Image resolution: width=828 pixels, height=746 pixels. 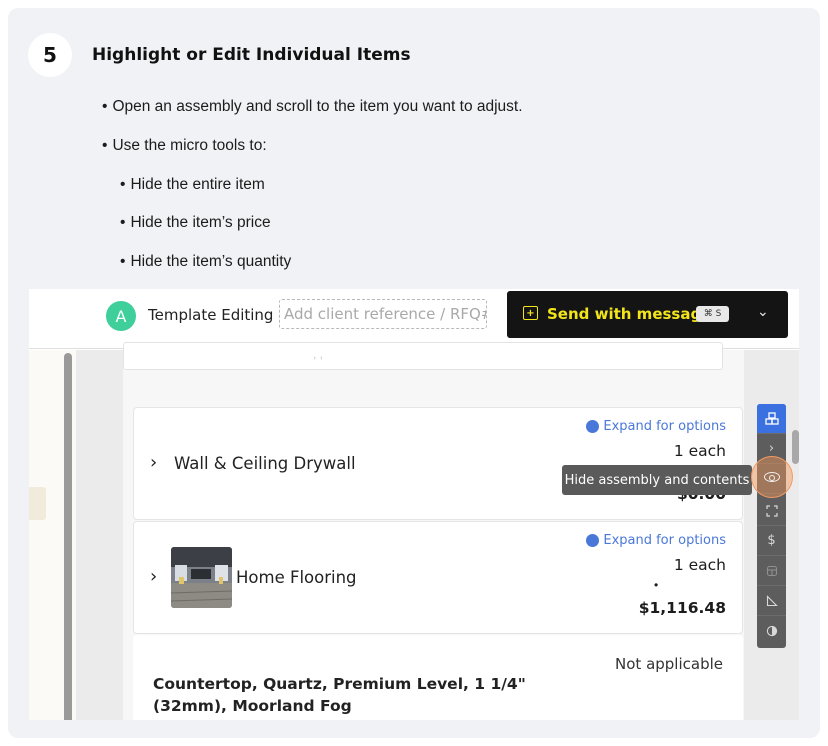 What do you see at coordinates (771, 511) in the screenshot?
I see `expand-icon` at bounding box center [771, 511].